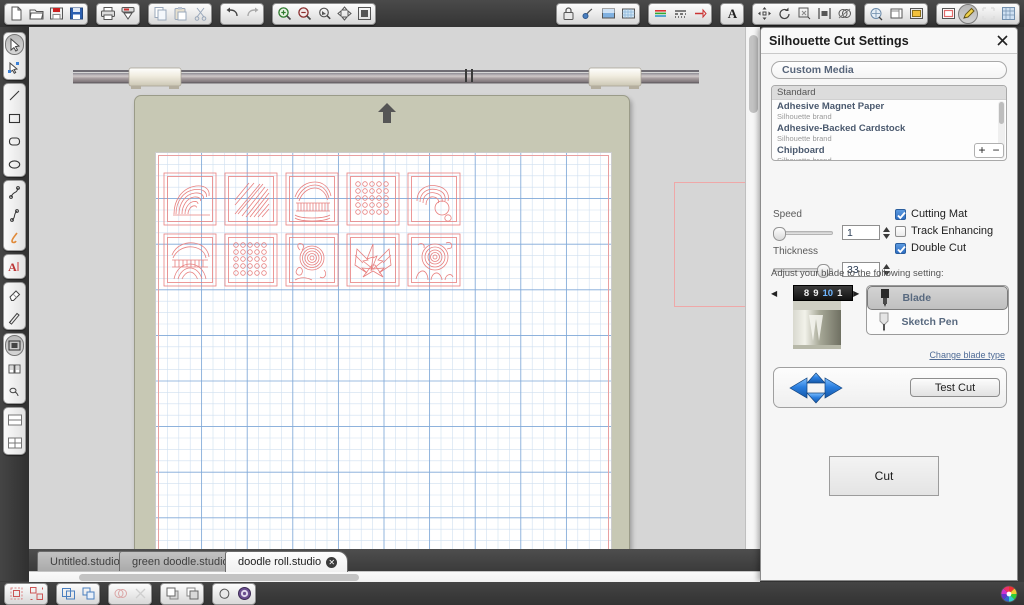  What do you see at coordinates (900, 231) in the screenshot?
I see `track-enhancing-checkbox` at bounding box center [900, 231].